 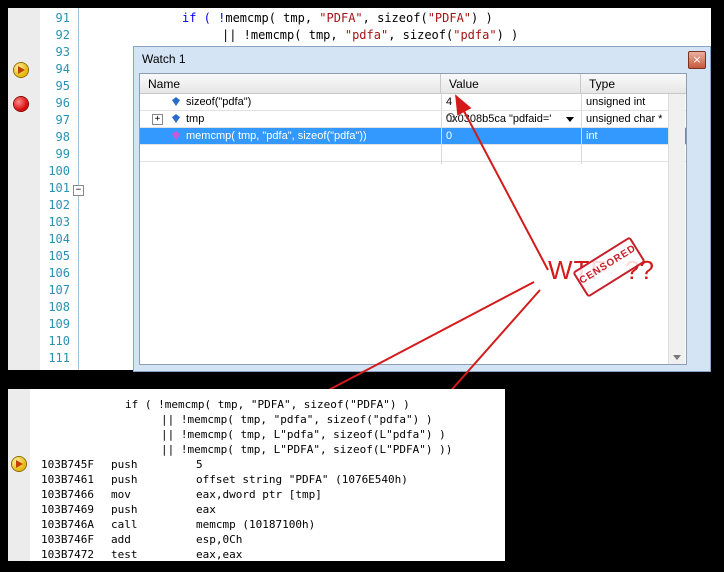 I want to click on line-number: 93, so click(x=62, y=52).